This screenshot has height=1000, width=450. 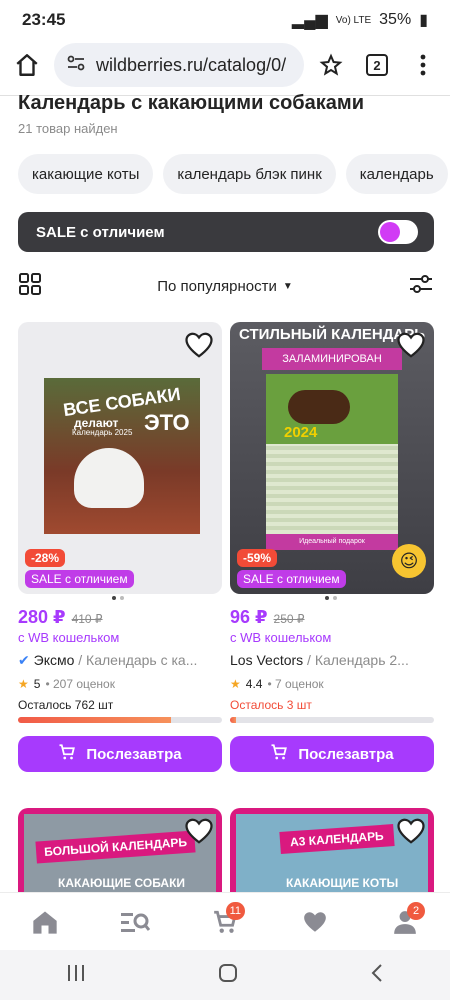 I want to click on tabs-count: 2, so click(x=377, y=65).